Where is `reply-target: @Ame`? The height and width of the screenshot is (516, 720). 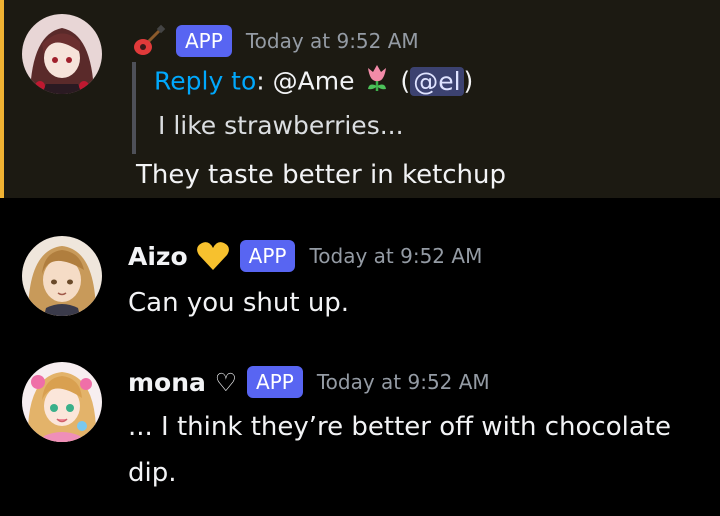
reply-target: @Ame is located at coordinates (314, 81).